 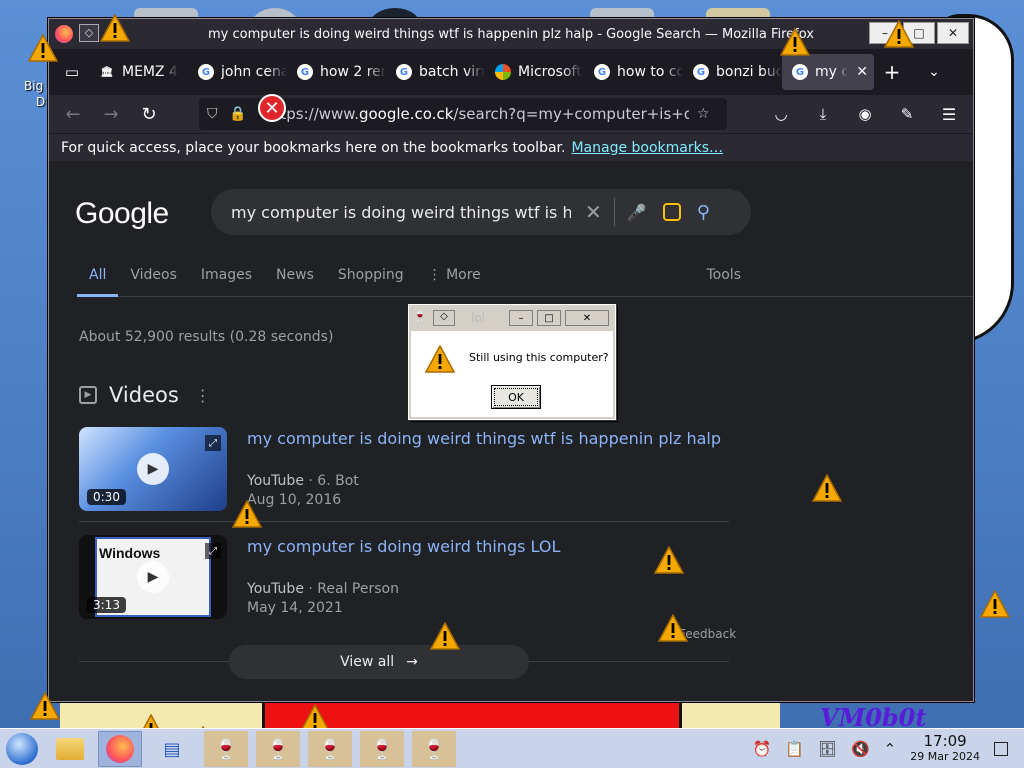 What do you see at coordinates (890, 749) in the screenshot?
I see `chevron-up-icon: ⌃` at bounding box center [890, 749].